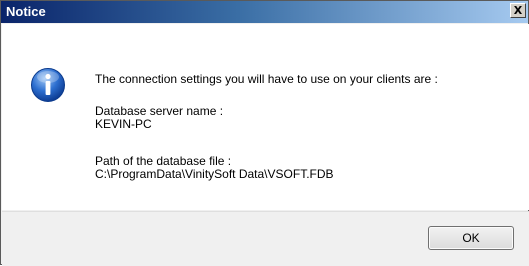  What do you see at coordinates (123, 124) in the screenshot?
I see `server-name-value: KEVIN-PC` at bounding box center [123, 124].